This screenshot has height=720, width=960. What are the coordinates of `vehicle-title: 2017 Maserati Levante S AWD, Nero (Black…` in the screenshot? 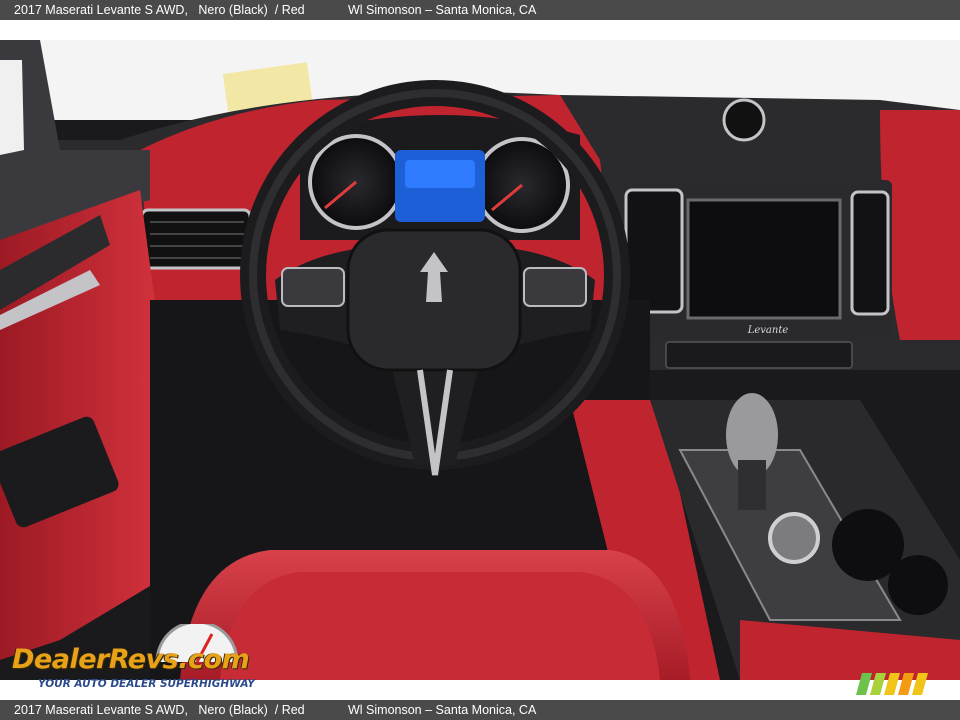 It's located at (159, 10).